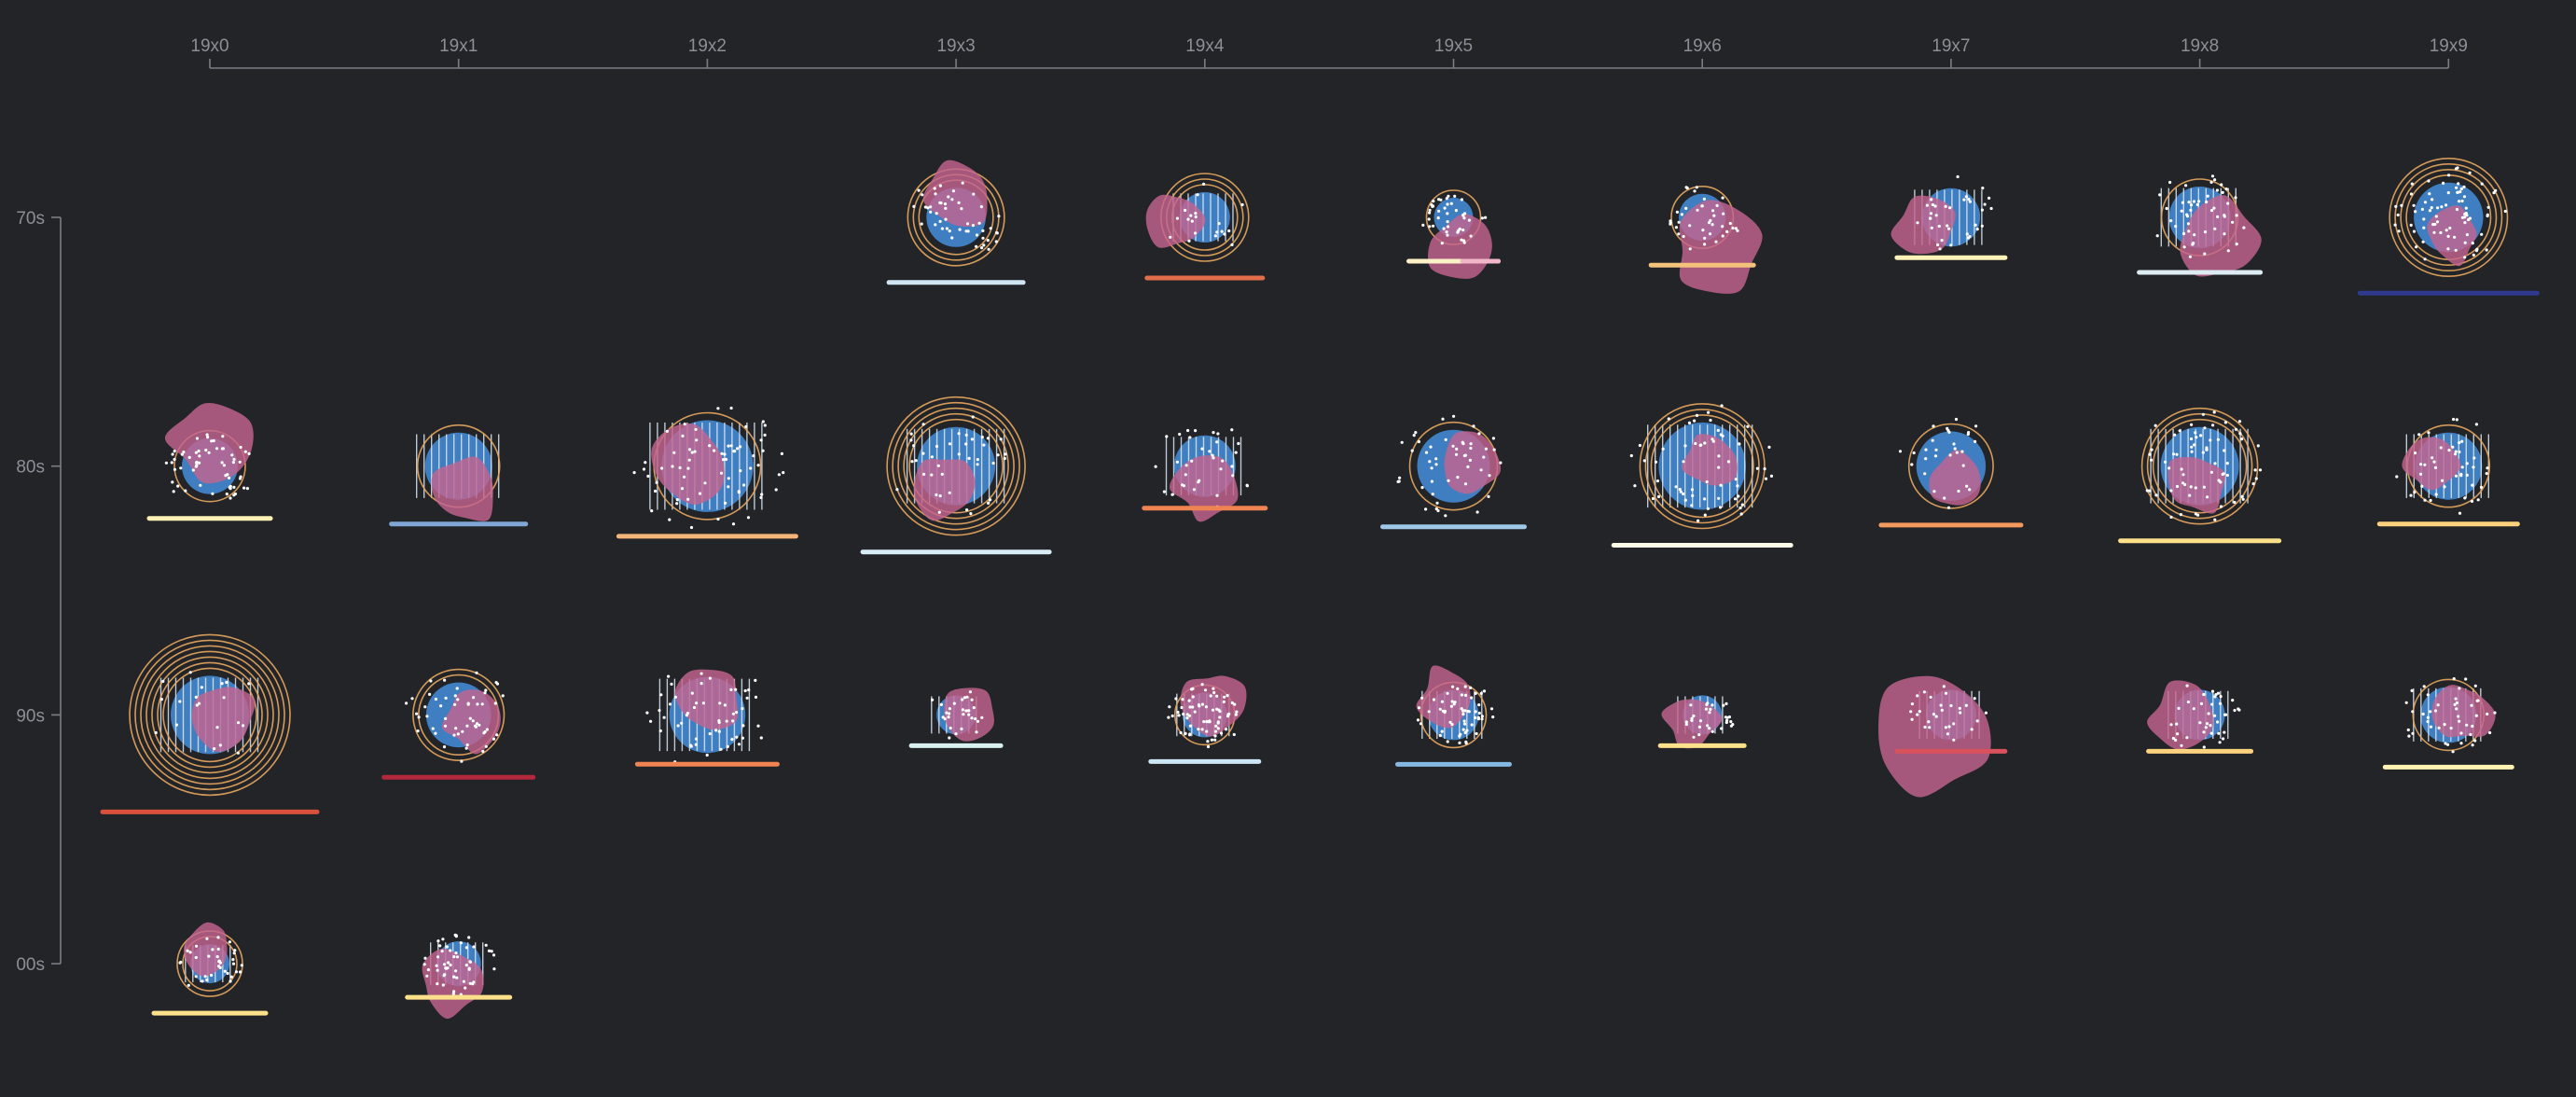 The height and width of the screenshot is (1097, 2576). I want to click on x-tick-label: 19x1, so click(458, 46).